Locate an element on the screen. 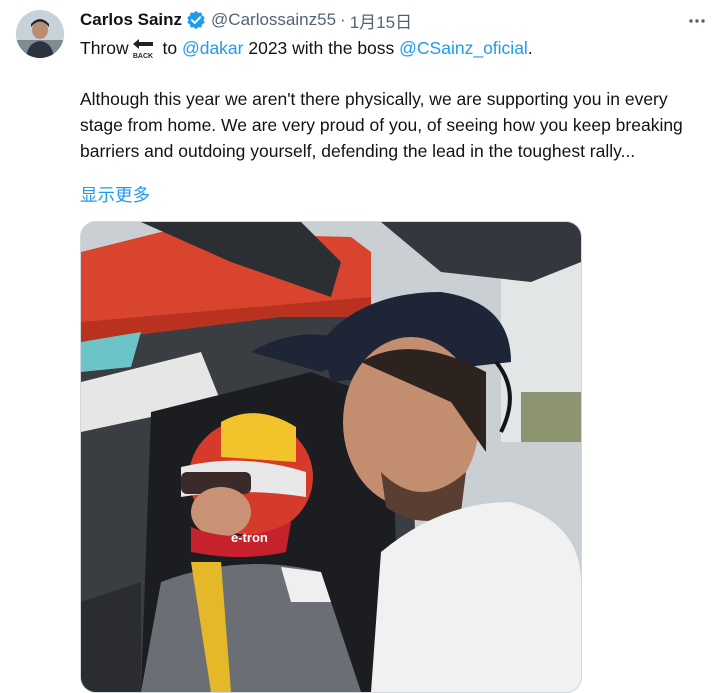 The height and width of the screenshot is (693, 720). text-to: to is located at coordinates (169, 48).